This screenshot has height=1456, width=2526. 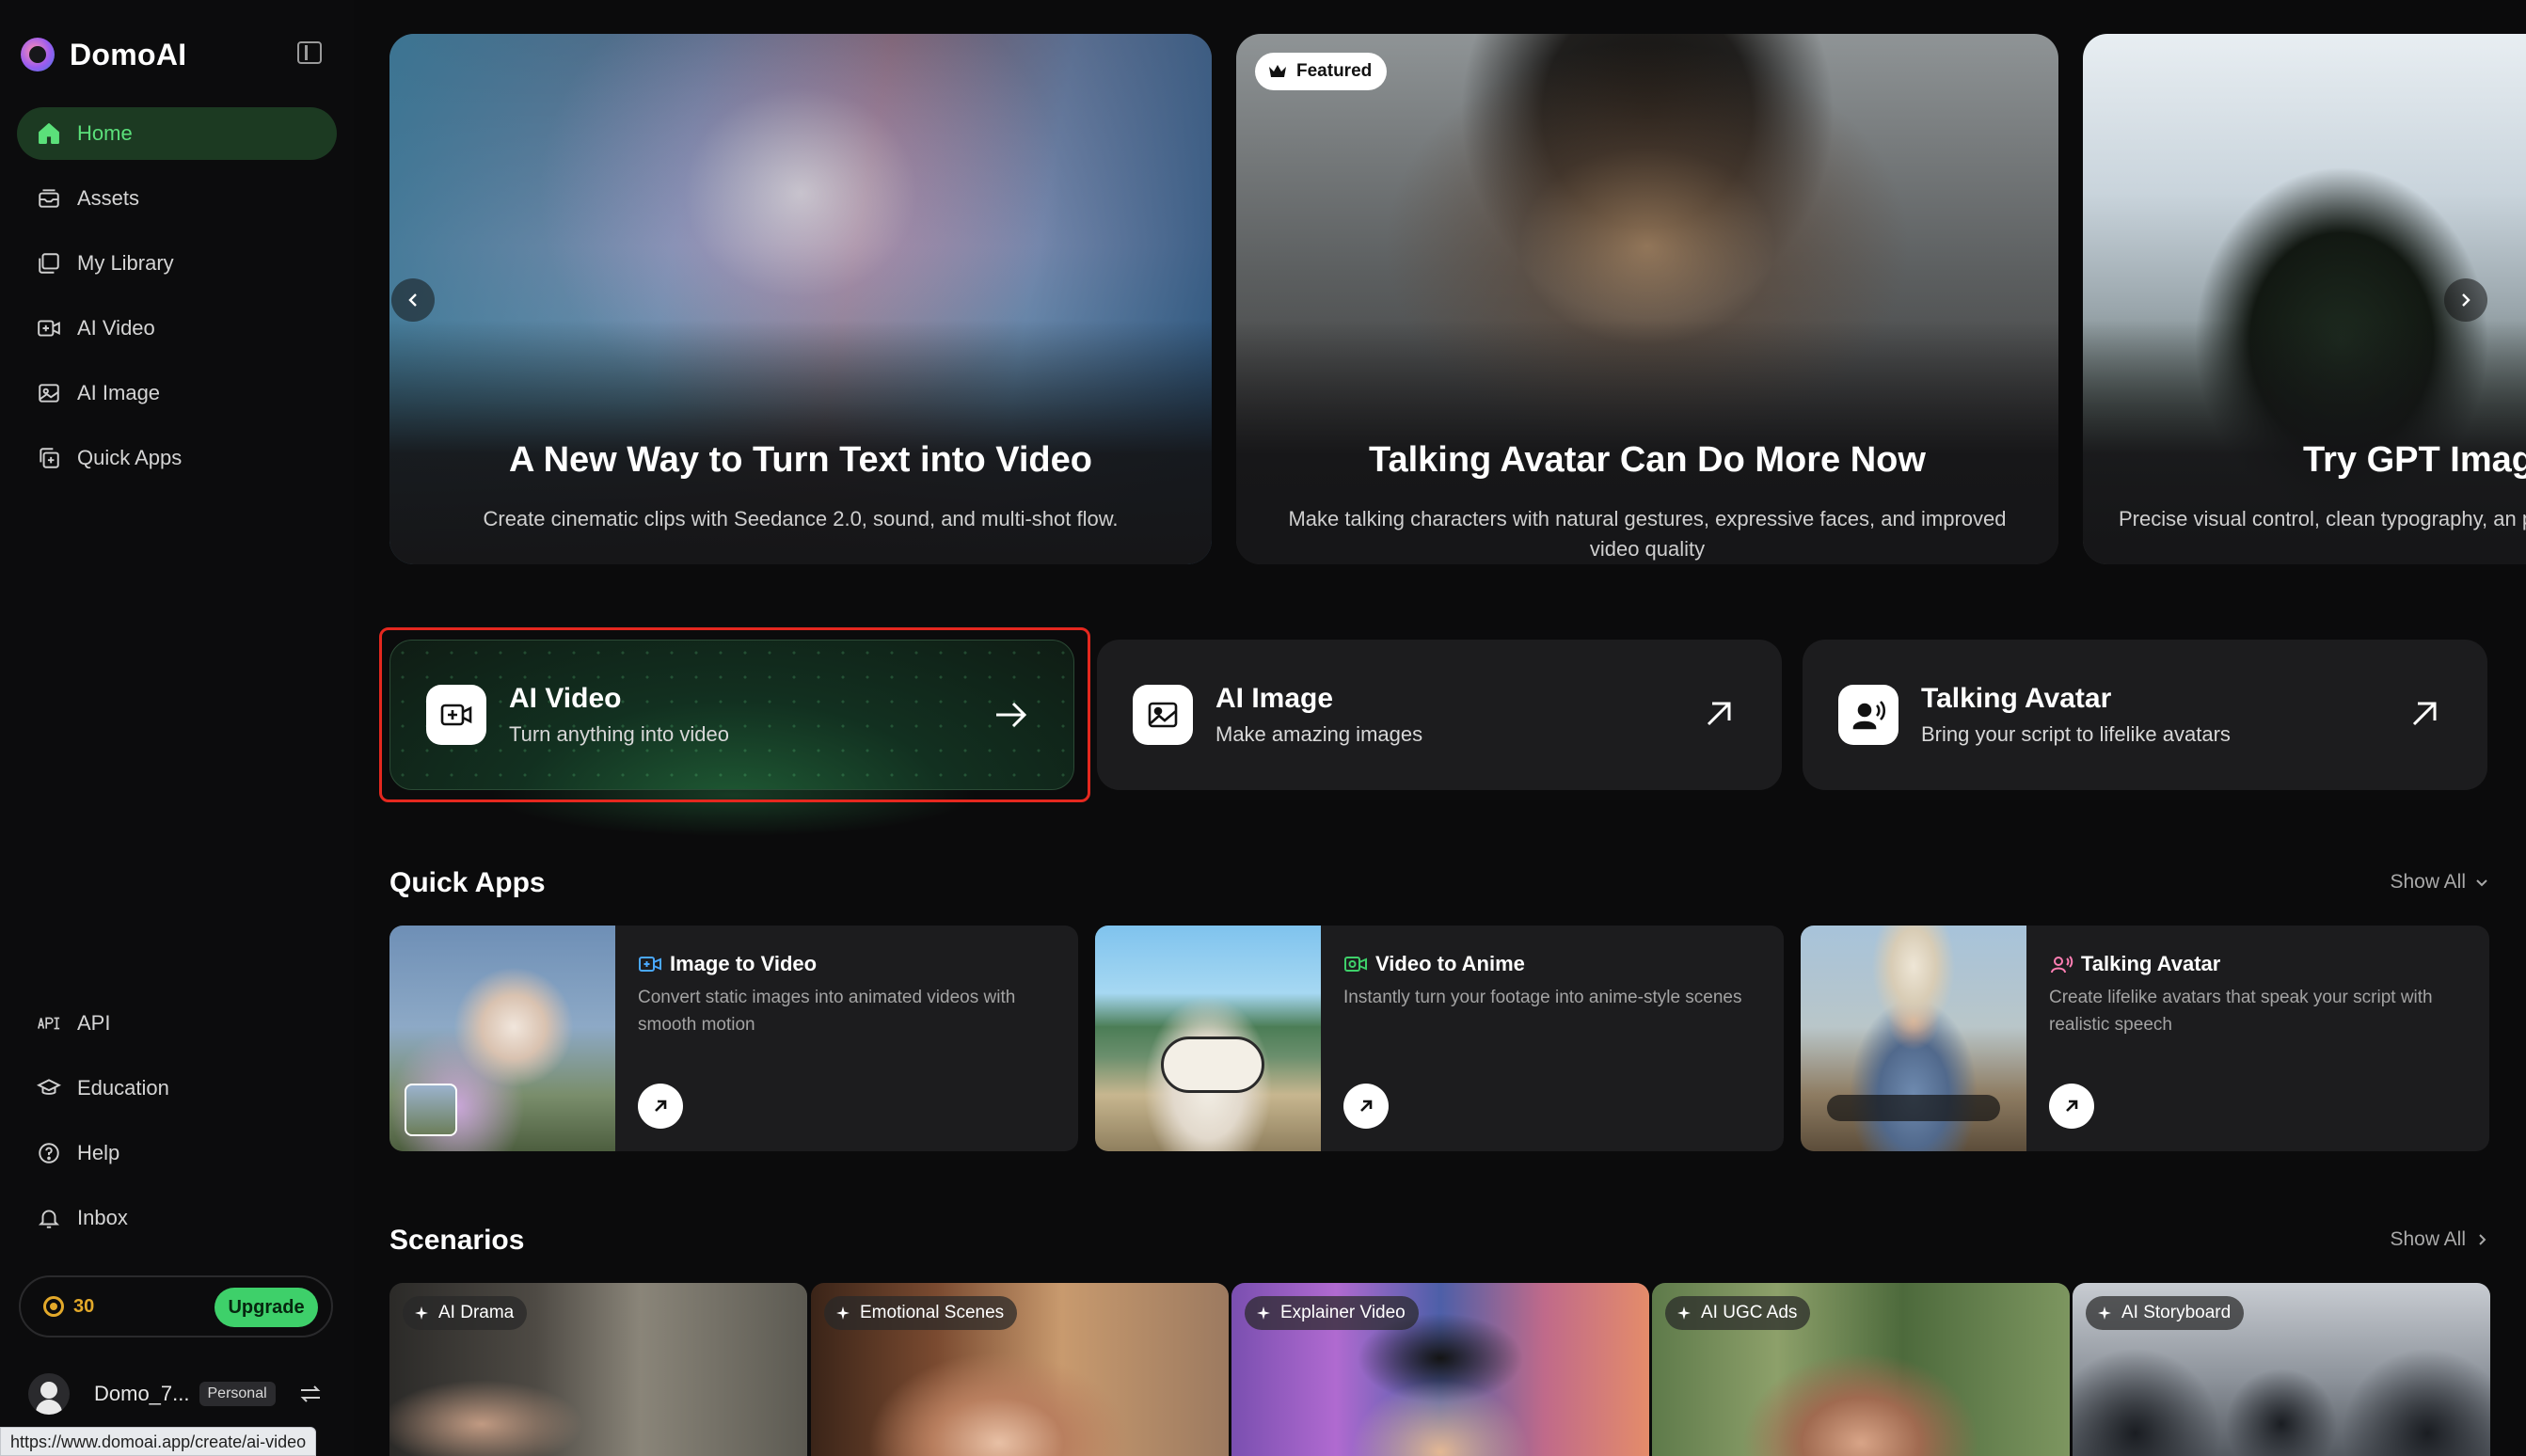 What do you see at coordinates (49, 328) in the screenshot?
I see `video-icon` at bounding box center [49, 328].